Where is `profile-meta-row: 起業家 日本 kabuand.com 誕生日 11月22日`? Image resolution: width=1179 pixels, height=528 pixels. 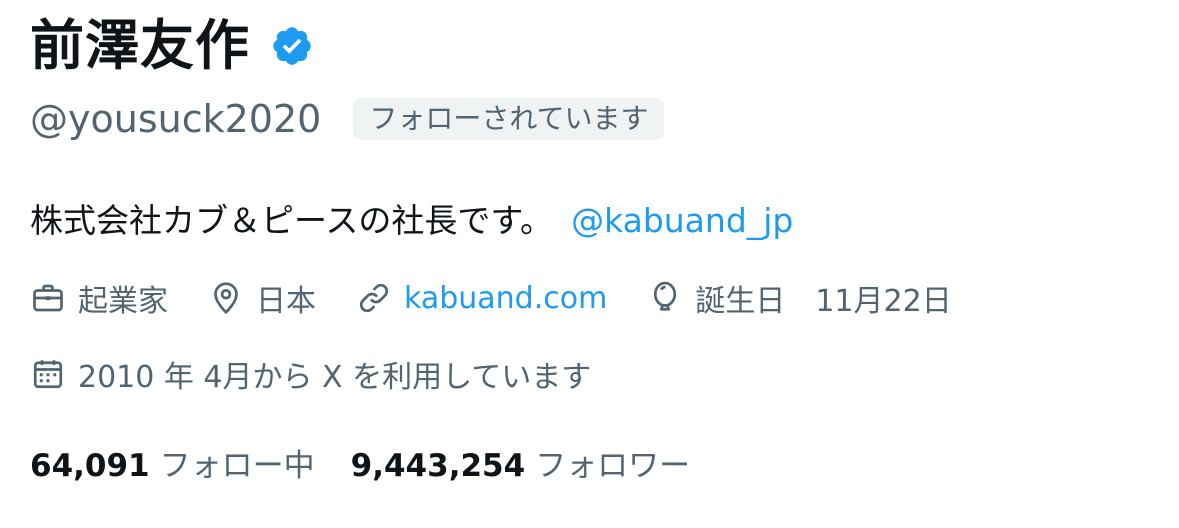
profile-meta-row: 起業家 日本 kabuand.com 誕生日 11月22日 is located at coordinates (511, 298).